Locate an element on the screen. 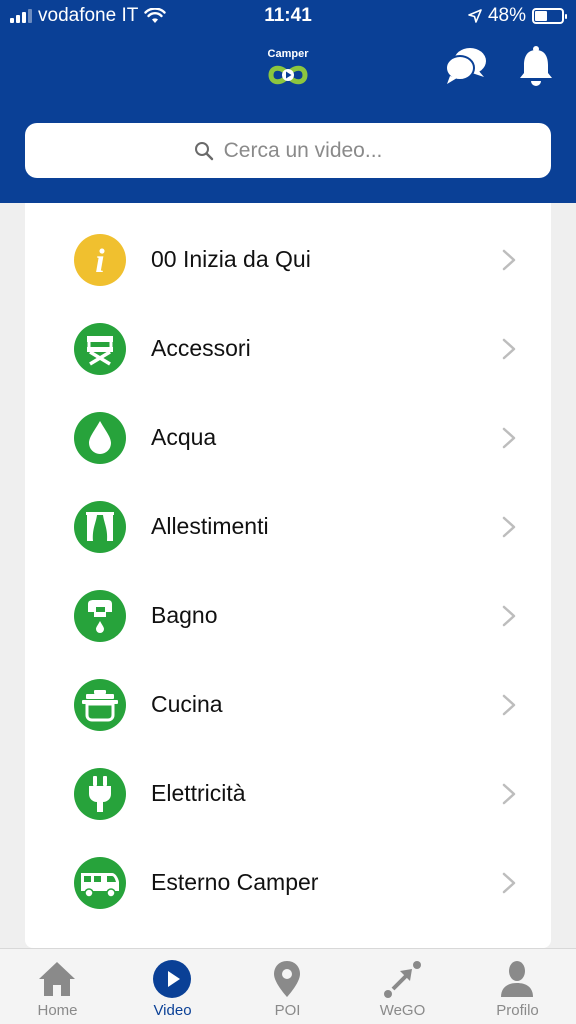  list-item: Bagno is located at coordinates (288, 615).